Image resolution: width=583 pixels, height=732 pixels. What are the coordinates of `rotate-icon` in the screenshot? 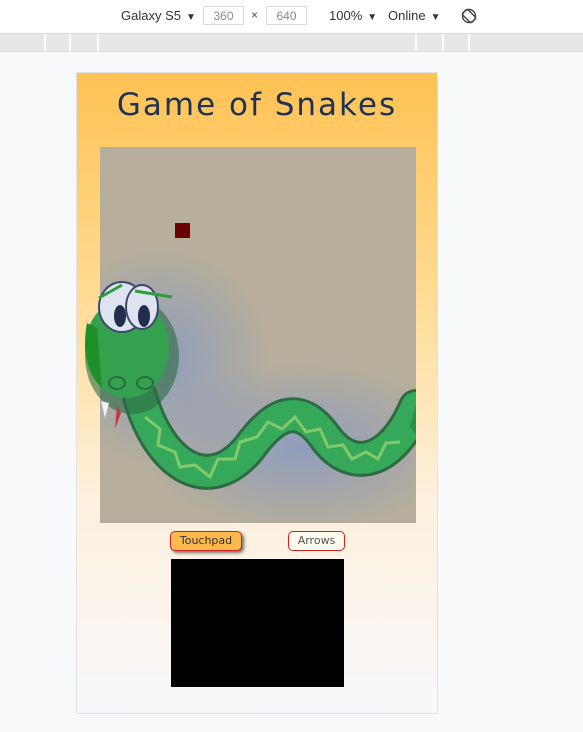 It's located at (469, 16).